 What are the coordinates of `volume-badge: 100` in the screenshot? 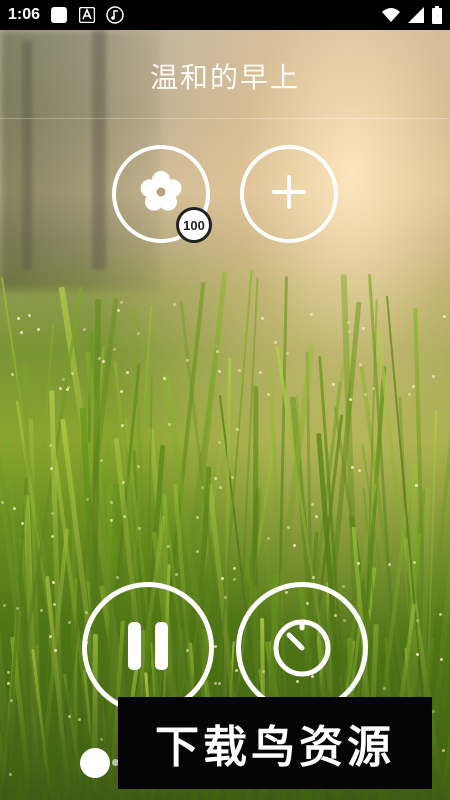 It's located at (194, 225).